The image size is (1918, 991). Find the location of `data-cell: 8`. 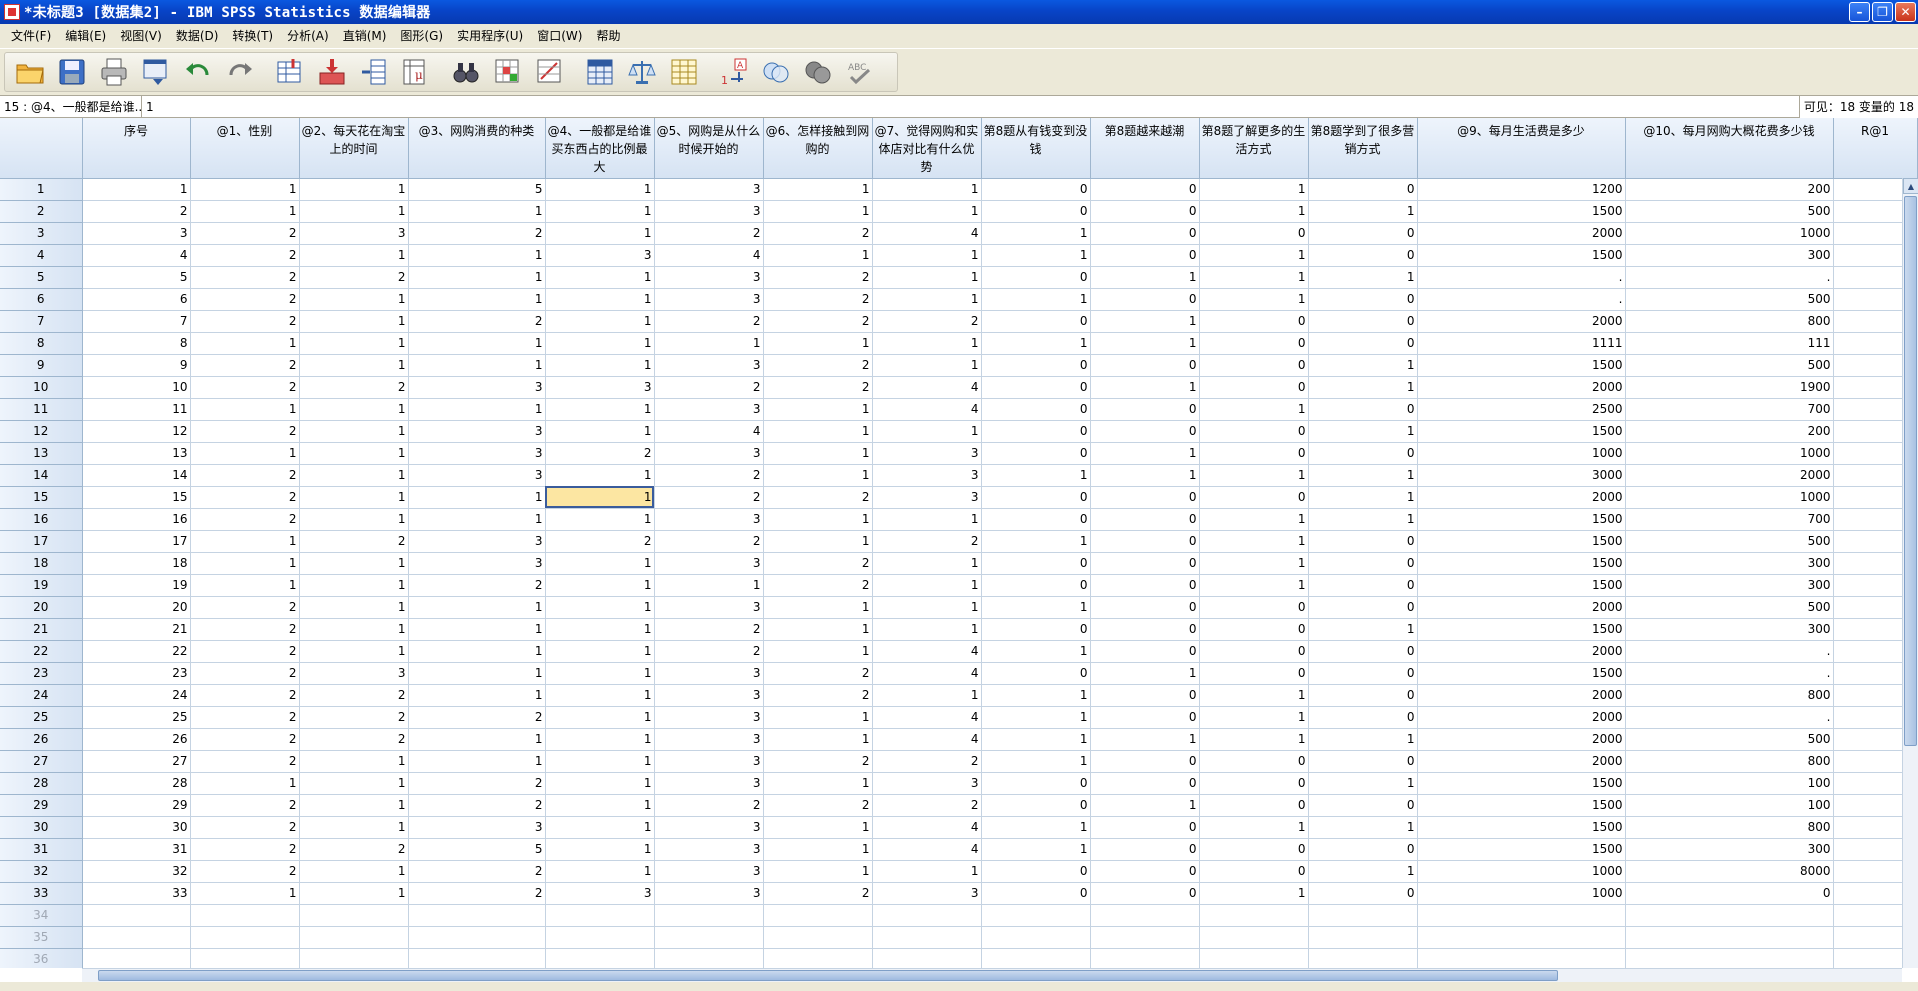

data-cell: 8 is located at coordinates (136, 343).